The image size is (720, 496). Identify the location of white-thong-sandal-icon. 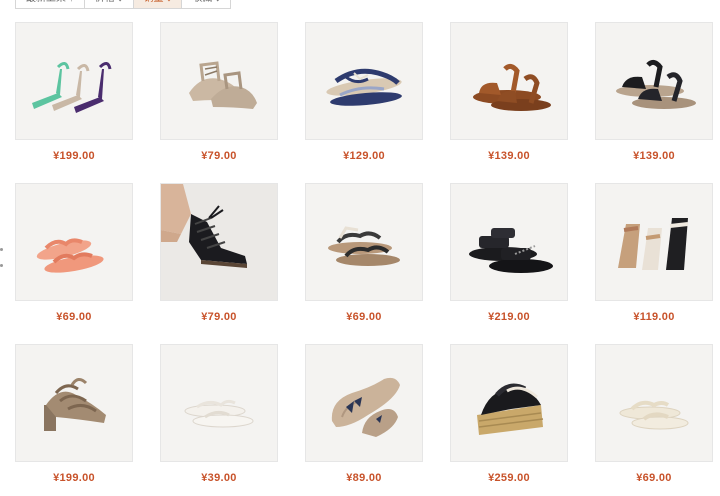
(219, 413).